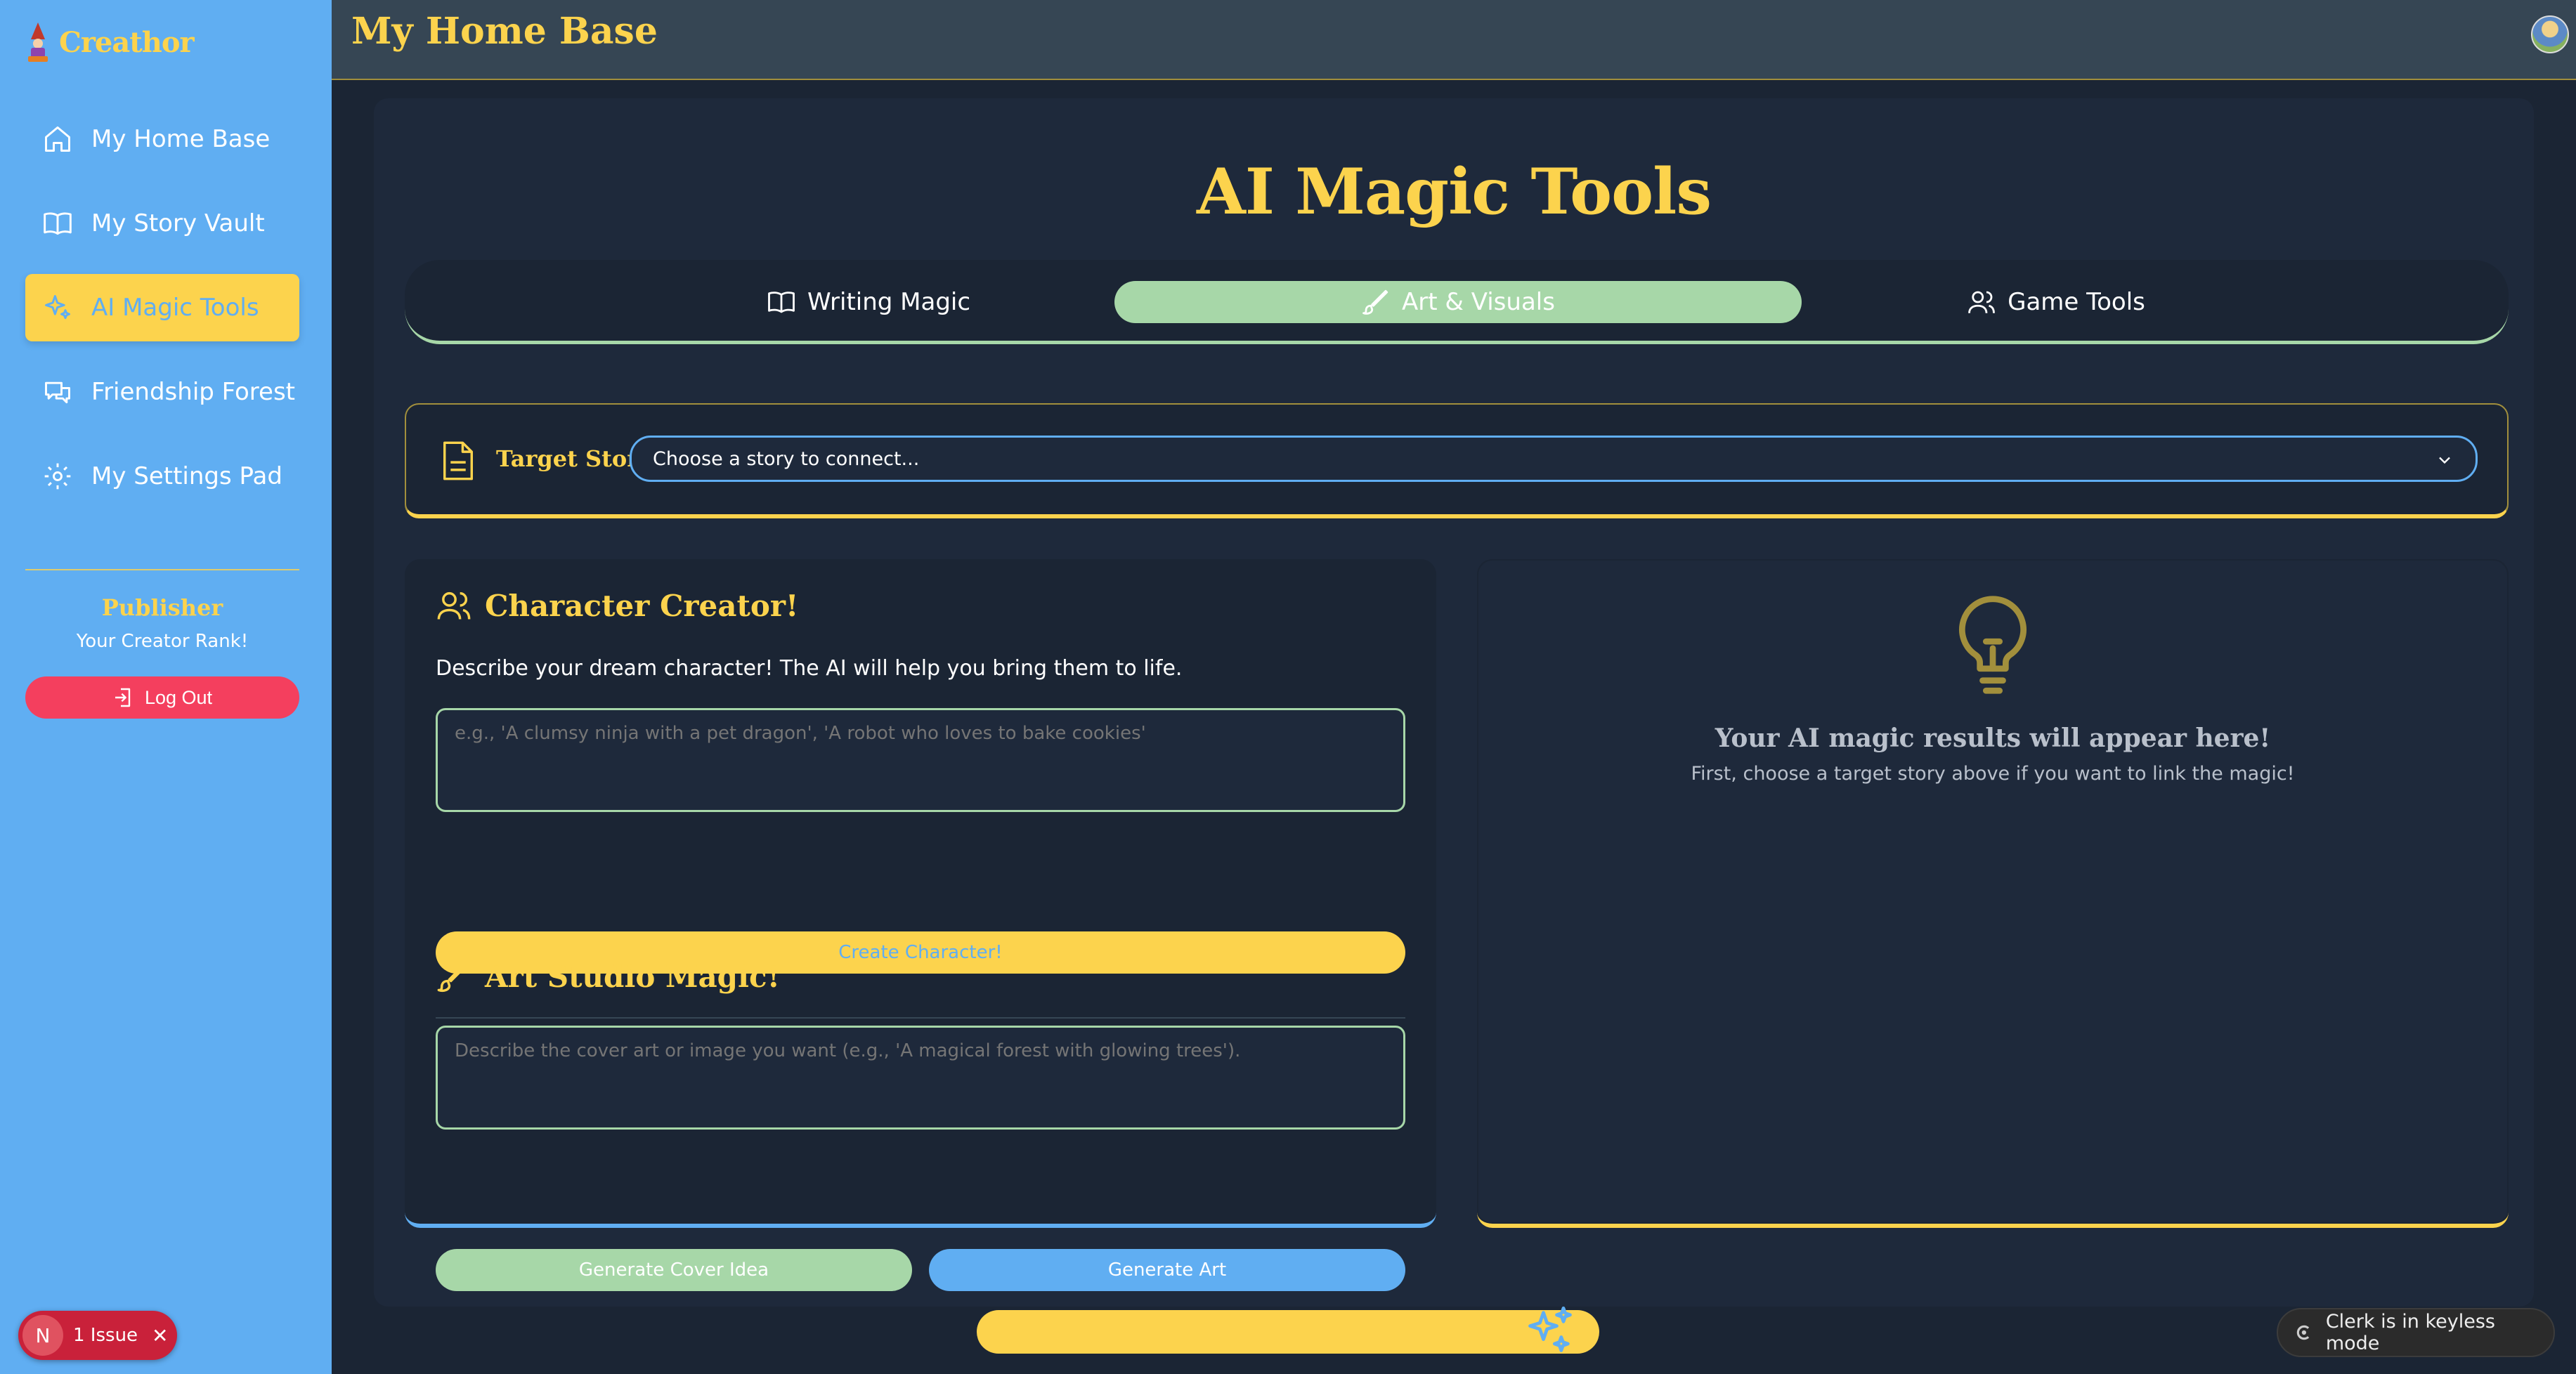 The image size is (2576, 1374). I want to click on section-title-text: Character Creator!, so click(642, 606).